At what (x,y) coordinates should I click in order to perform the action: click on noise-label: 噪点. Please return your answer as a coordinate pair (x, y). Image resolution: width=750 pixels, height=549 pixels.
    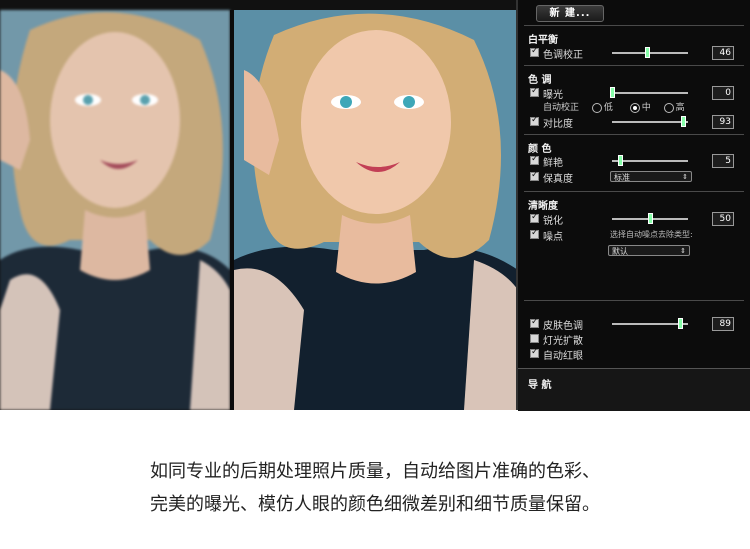
    Looking at the image, I should click on (553, 237).